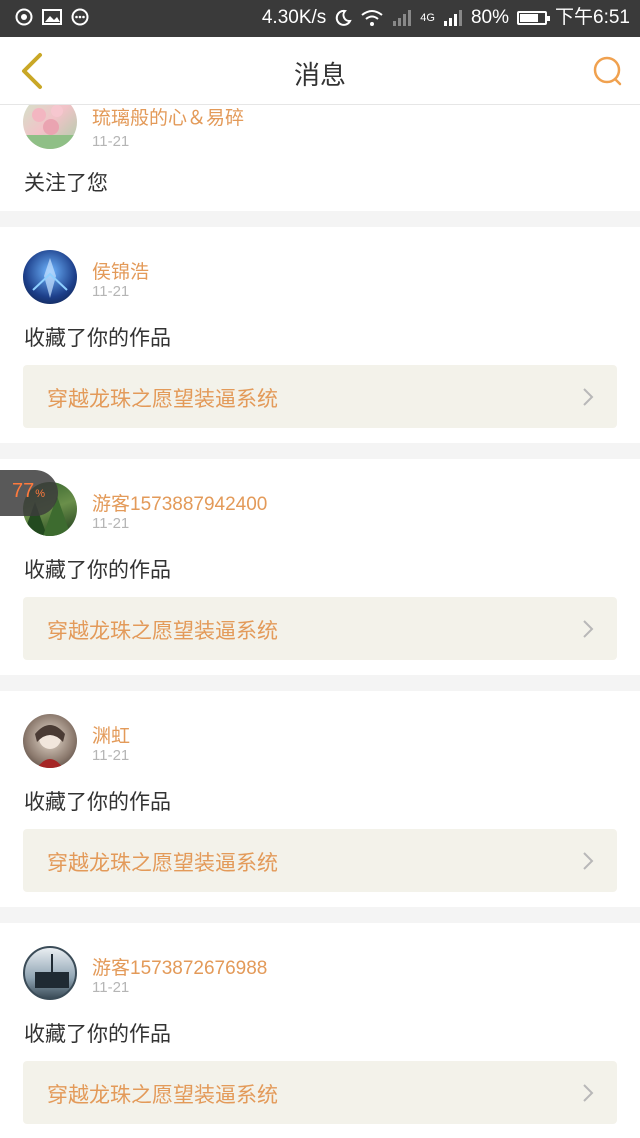 The width and height of the screenshot is (640, 1138). I want to click on top-bar: 消息, so click(320, 71).